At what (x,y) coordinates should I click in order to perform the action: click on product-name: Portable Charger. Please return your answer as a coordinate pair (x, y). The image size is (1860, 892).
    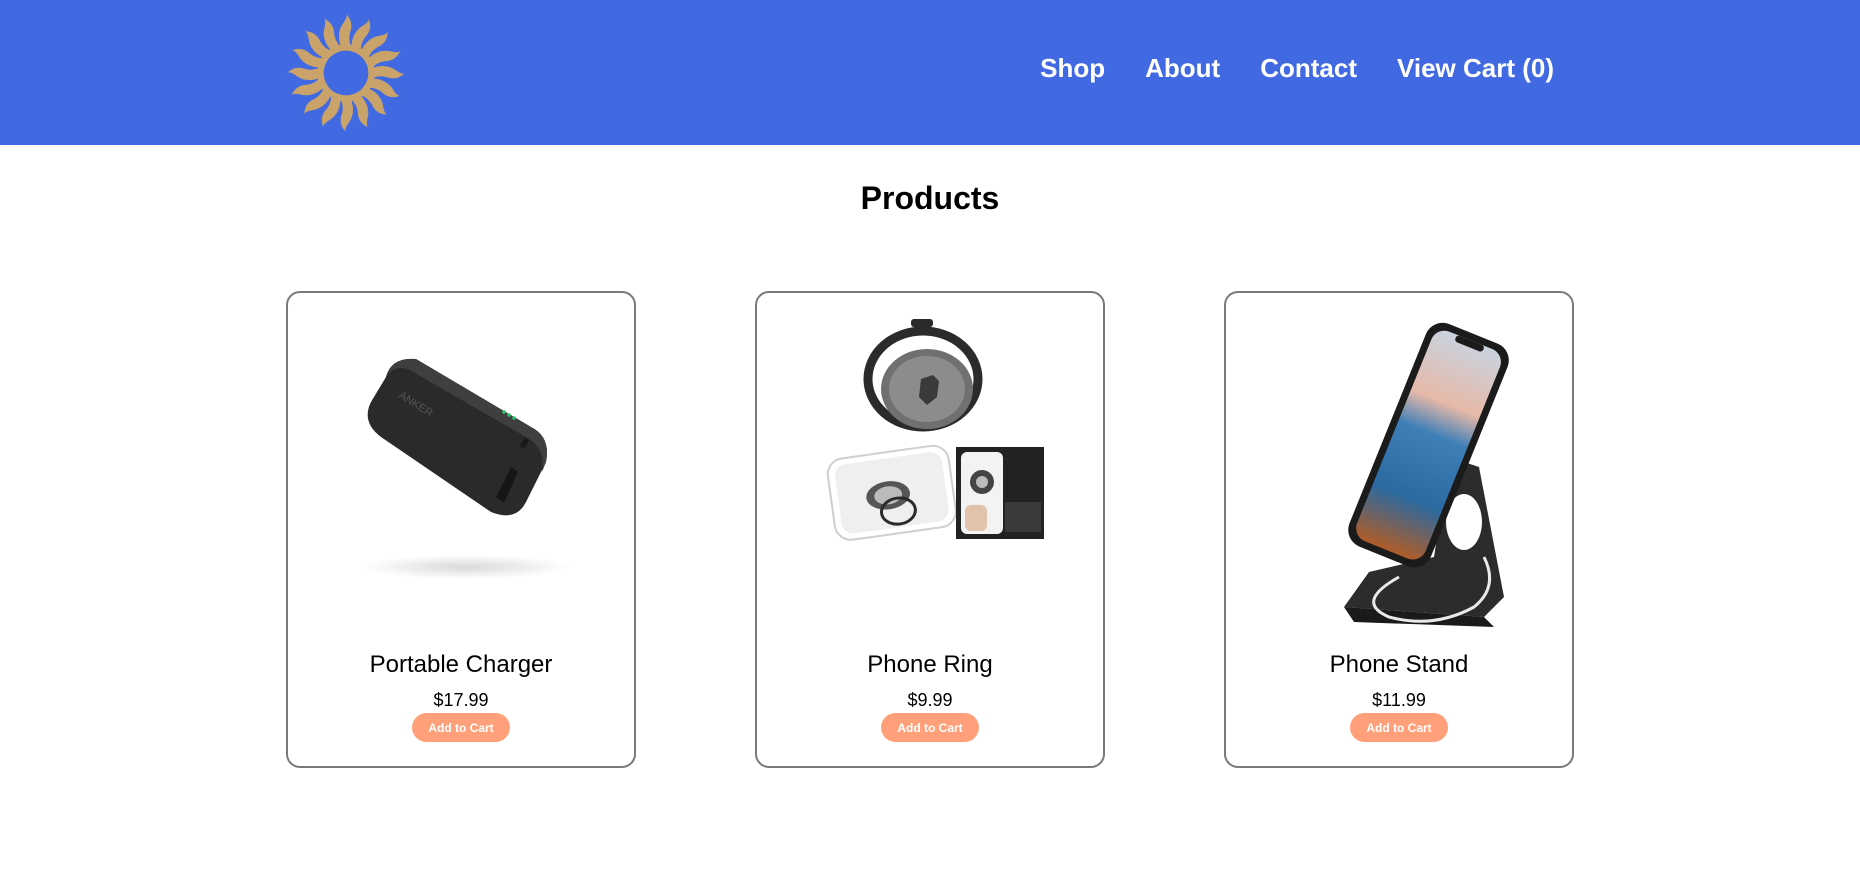
    Looking at the image, I should click on (461, 664).